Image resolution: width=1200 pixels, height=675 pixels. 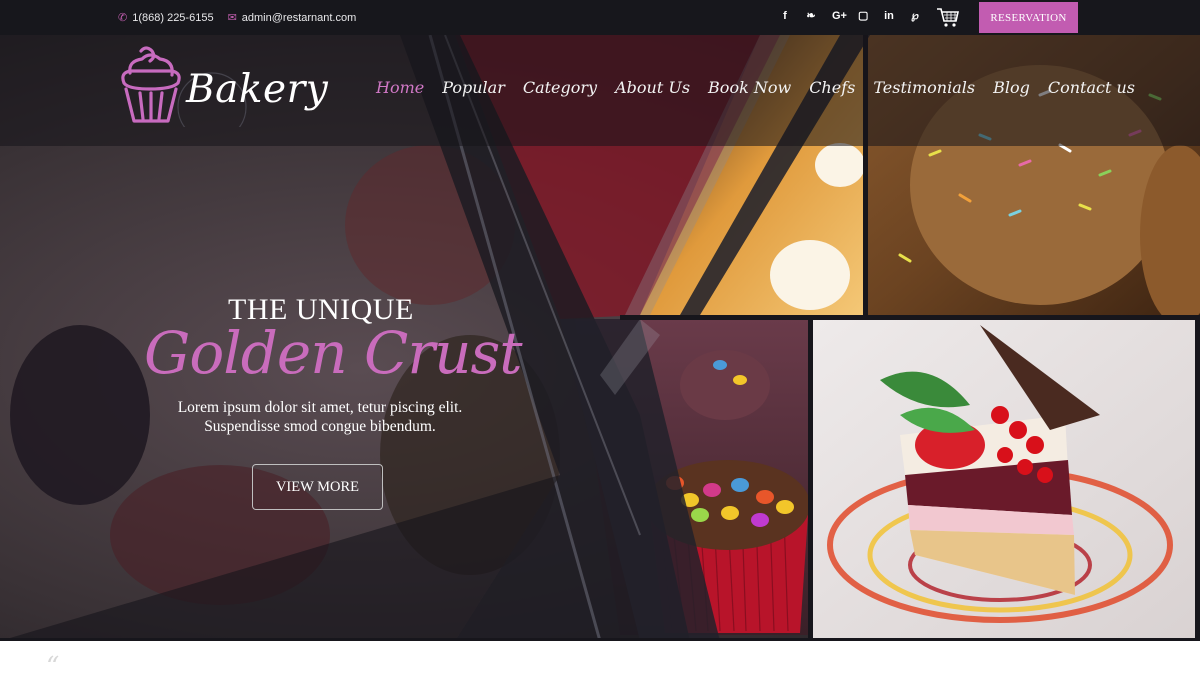 I want to click on phone-link: ✆ 1(868) 225-6155, so click(x=166, y=18).